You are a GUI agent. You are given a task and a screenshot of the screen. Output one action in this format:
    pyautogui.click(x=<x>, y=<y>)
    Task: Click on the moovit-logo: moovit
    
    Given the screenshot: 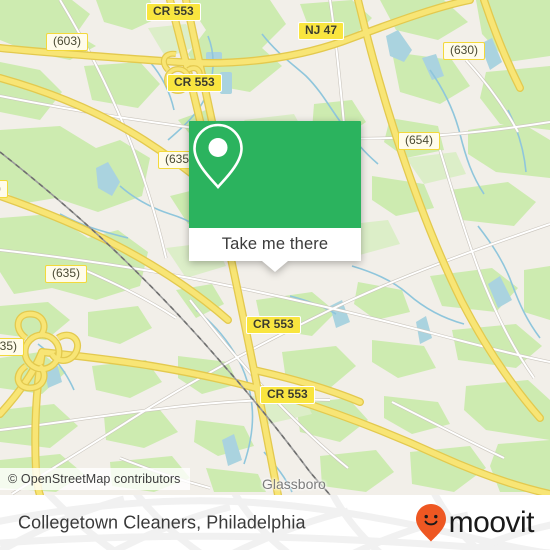 What is the action you would take?
    pyautogui.click(x=475, y=522)
    